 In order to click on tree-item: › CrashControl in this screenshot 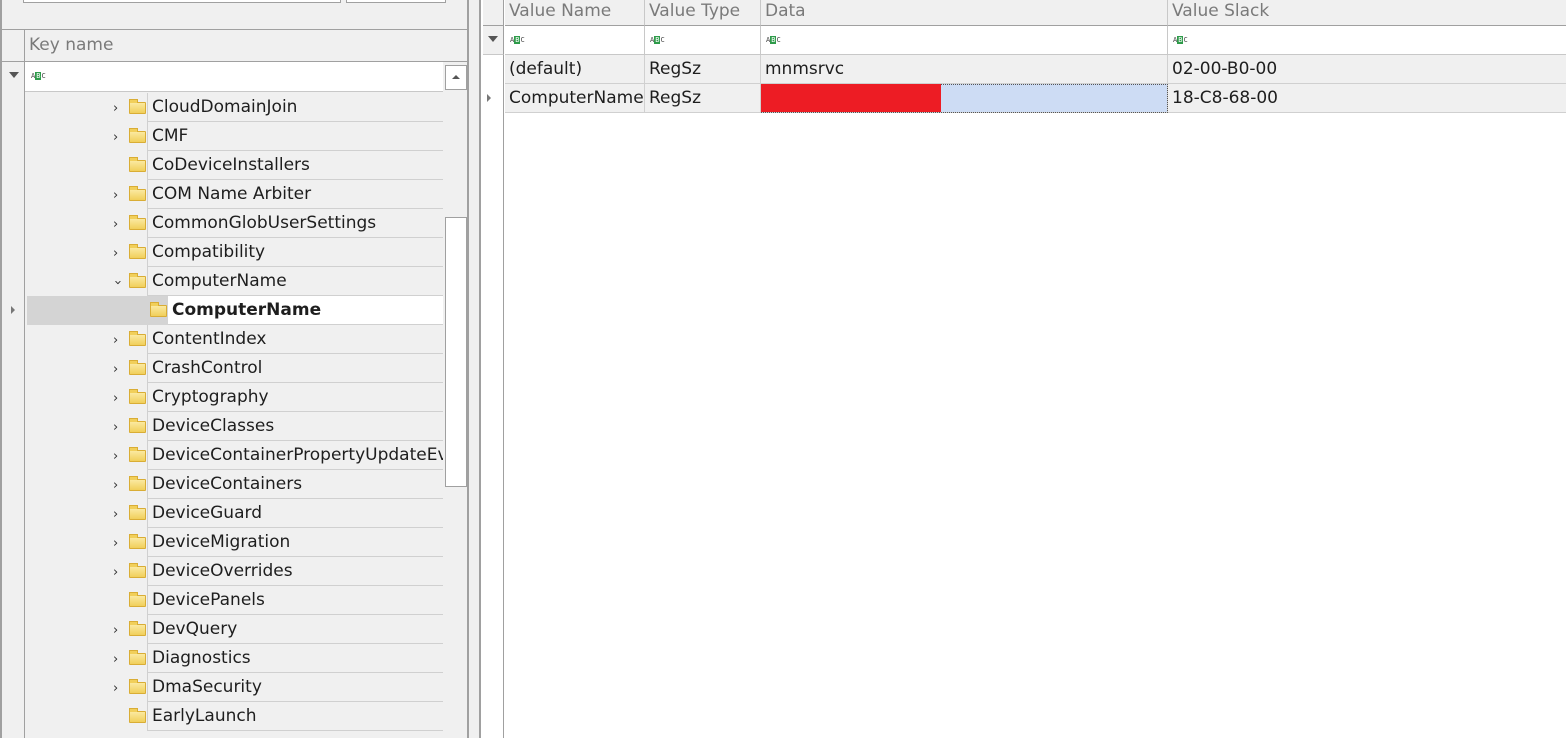, I will do `click(235, 368)`.